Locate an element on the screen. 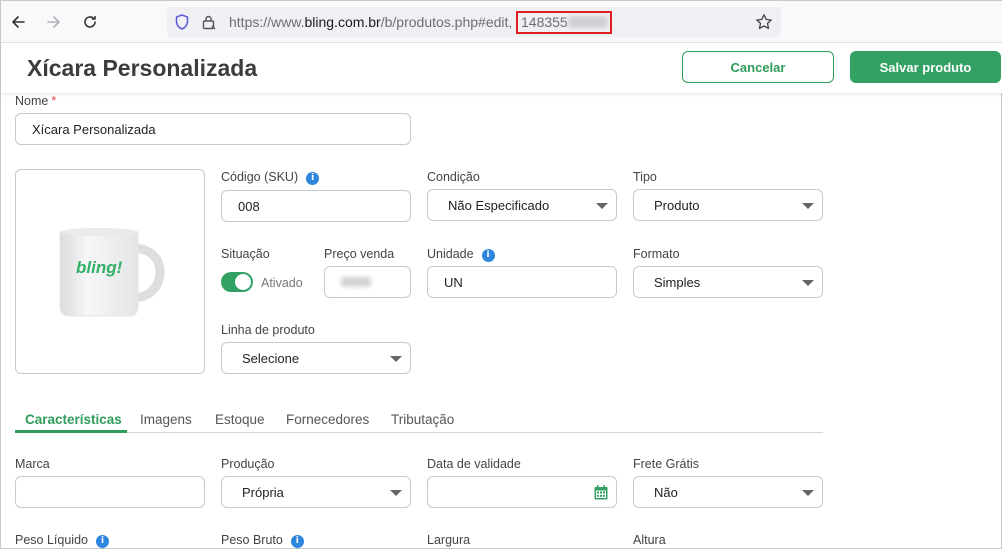  tipo-label: Tipo is located at coordinates (645, 177).